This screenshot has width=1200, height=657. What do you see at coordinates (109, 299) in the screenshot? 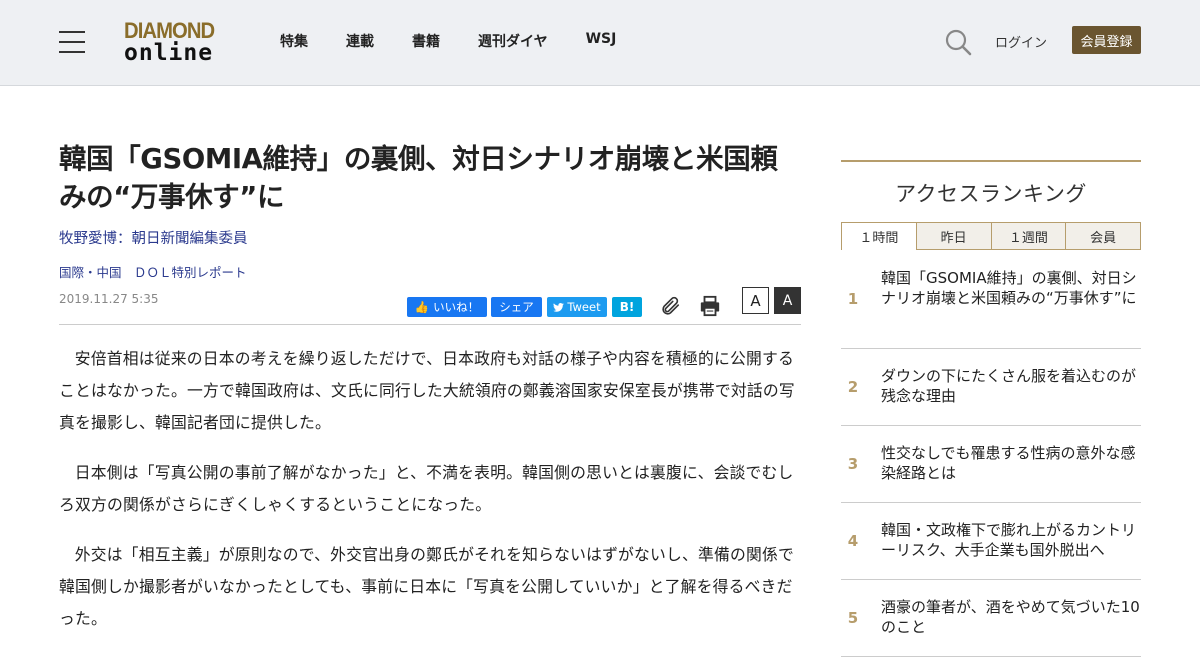
I see `article-date: 2019.11.27 5:35` at bounding box center [109, 299].